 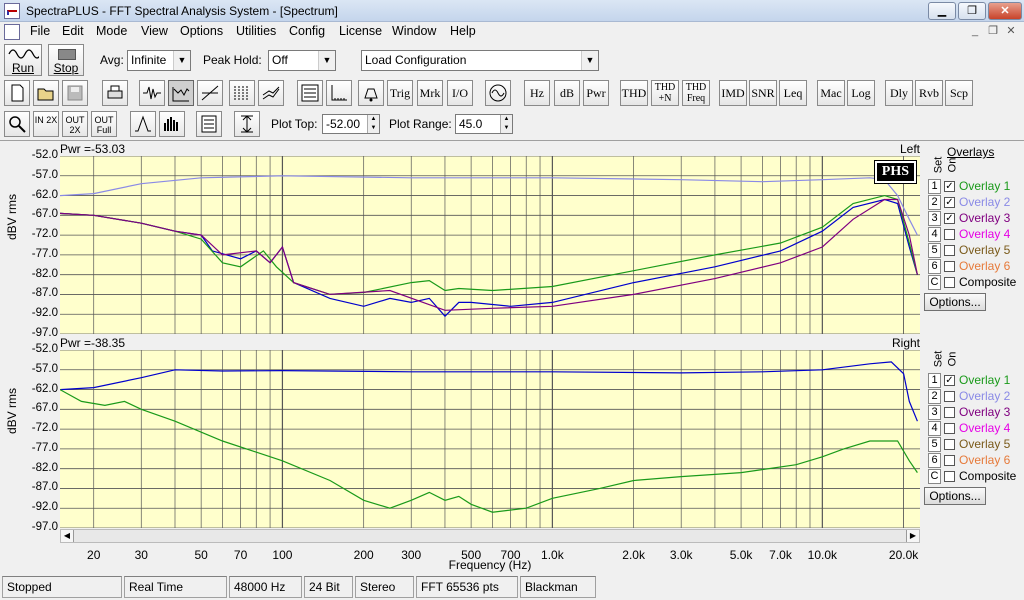 What do you see at coordinates (23, 60) in the screenshot?
I see `run-button: Run` at bounding box center [23, 60].